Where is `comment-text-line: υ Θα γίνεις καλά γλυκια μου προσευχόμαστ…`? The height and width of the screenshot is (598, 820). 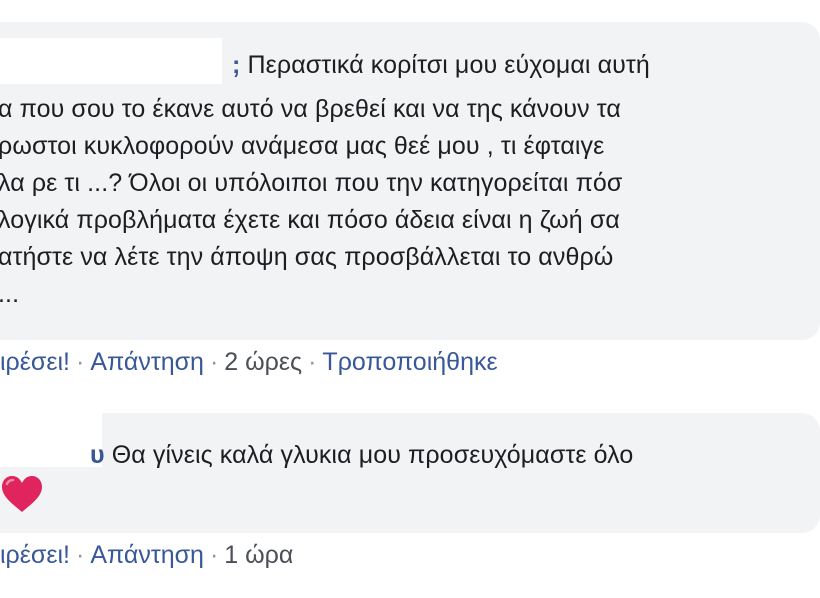 comment-text-line: υ Θα γίνεις καλά γλυκια μου προσευχόμαστ… is located at coordinates (362, 455).